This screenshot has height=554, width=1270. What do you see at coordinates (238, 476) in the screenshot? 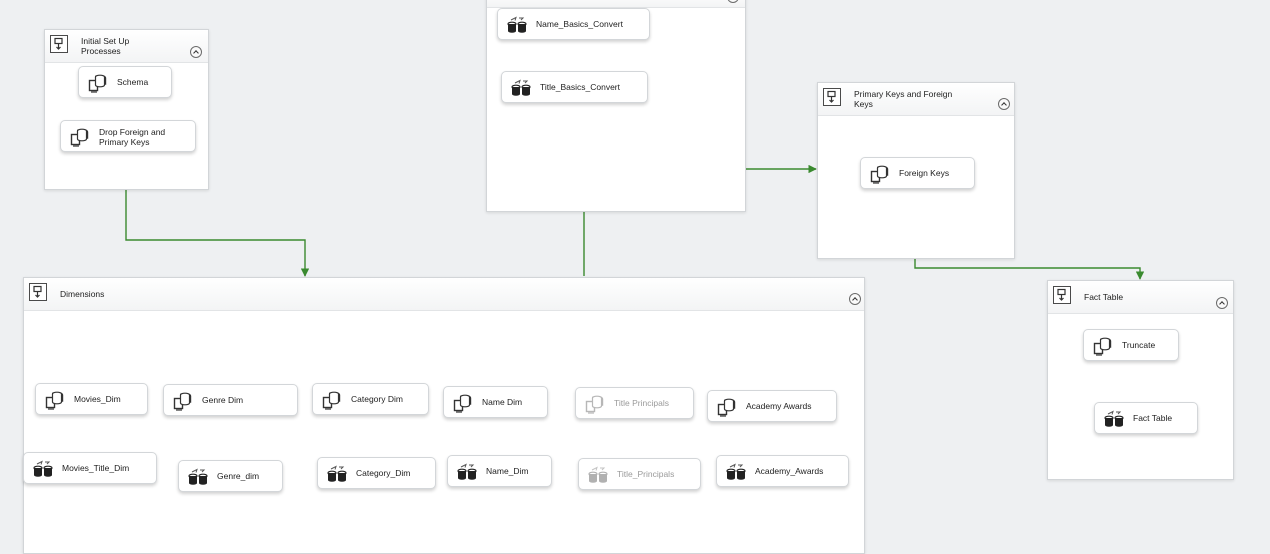
I see `task-label: Genre_dim` at bounding box center [238, 476].